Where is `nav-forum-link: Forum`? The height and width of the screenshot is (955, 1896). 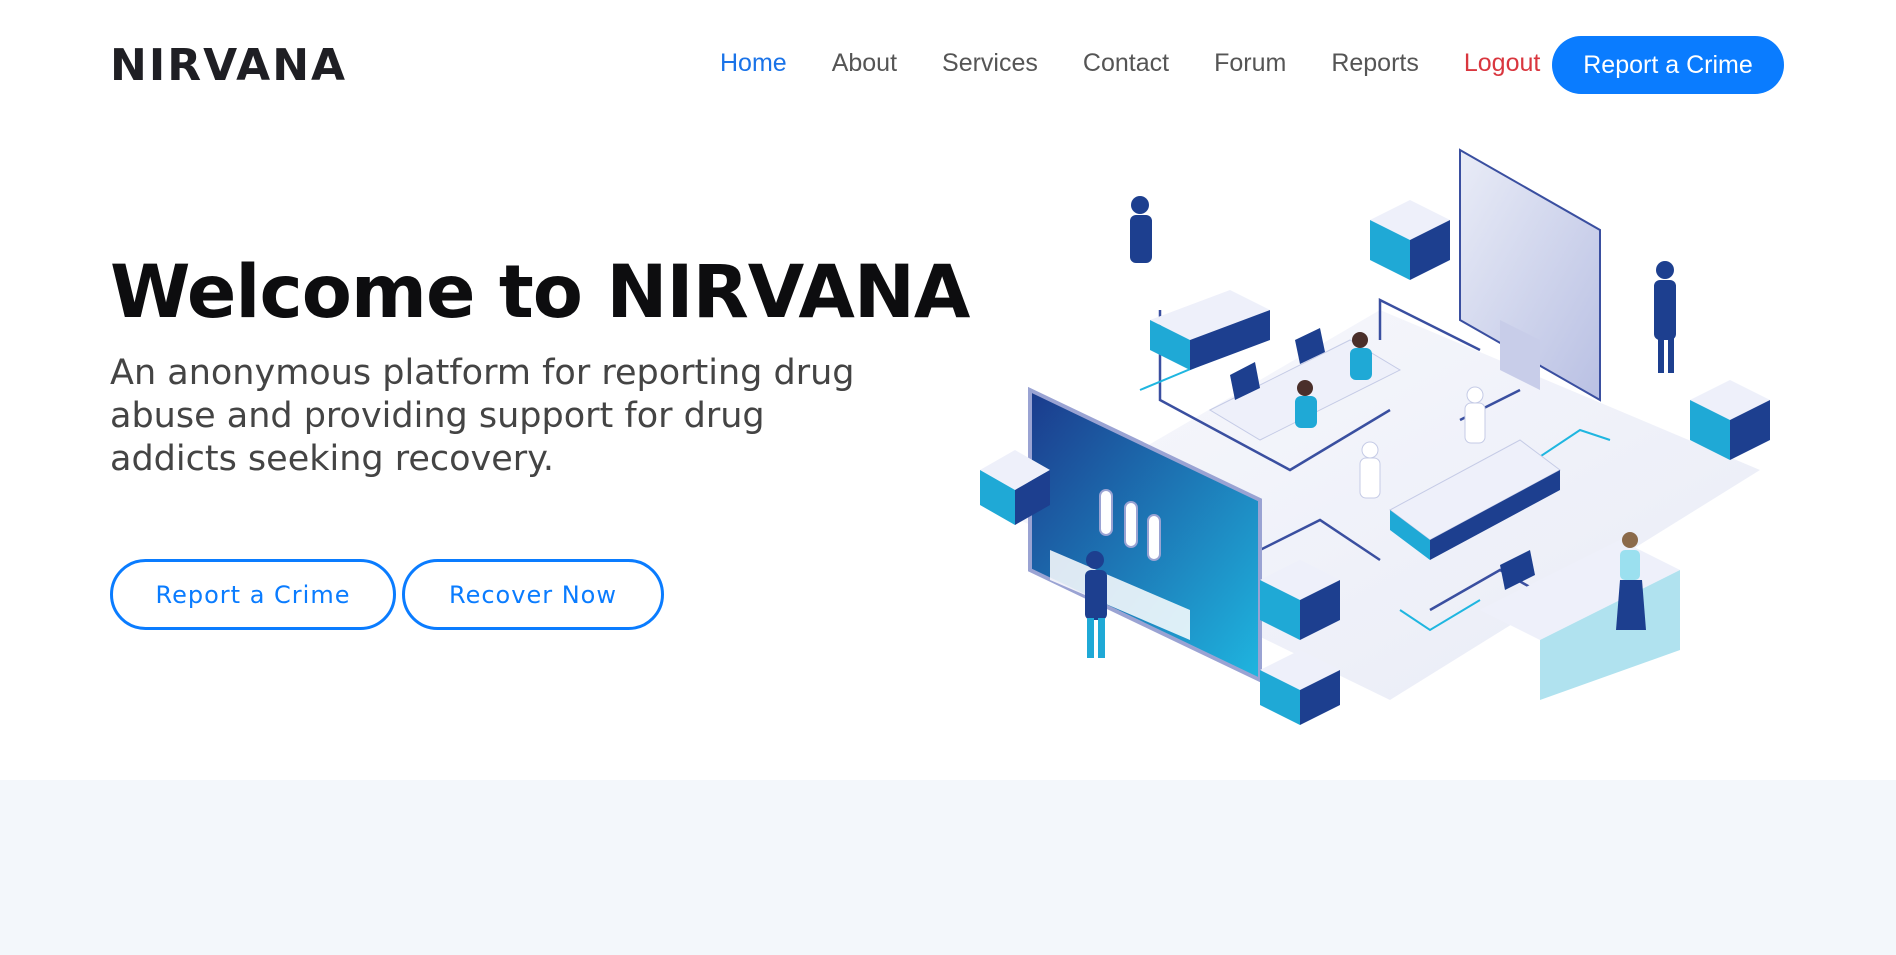 nav-forum-link: Forum is located at coordinates (1250, 63).